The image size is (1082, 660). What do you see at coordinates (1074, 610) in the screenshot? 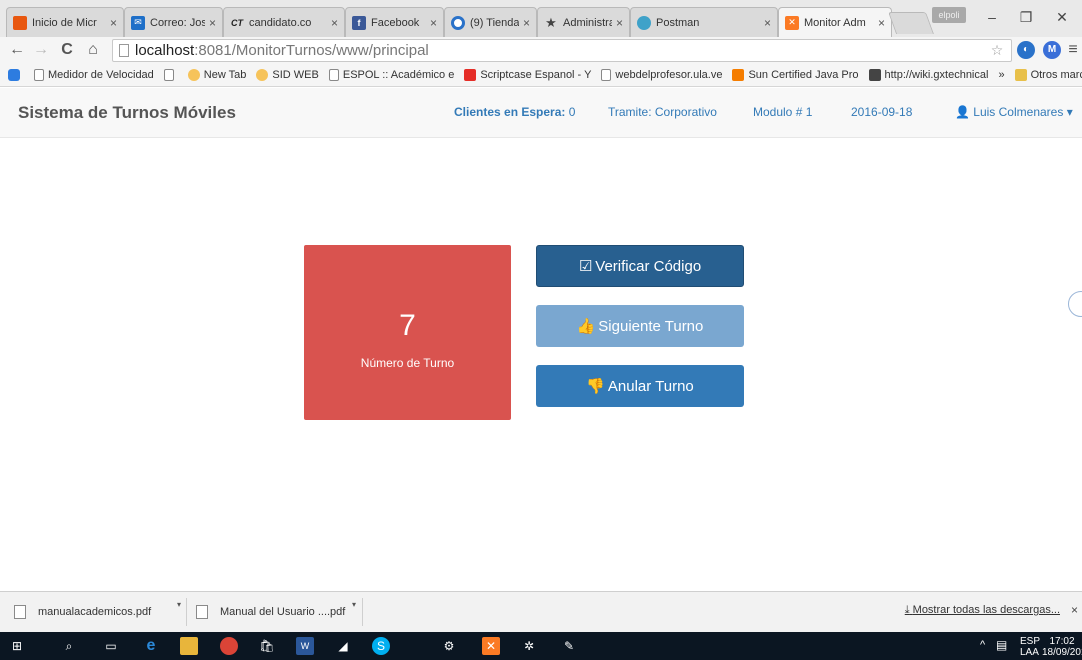
I see `close-shelf-icon: ×` at bounding box center [1074, 610].